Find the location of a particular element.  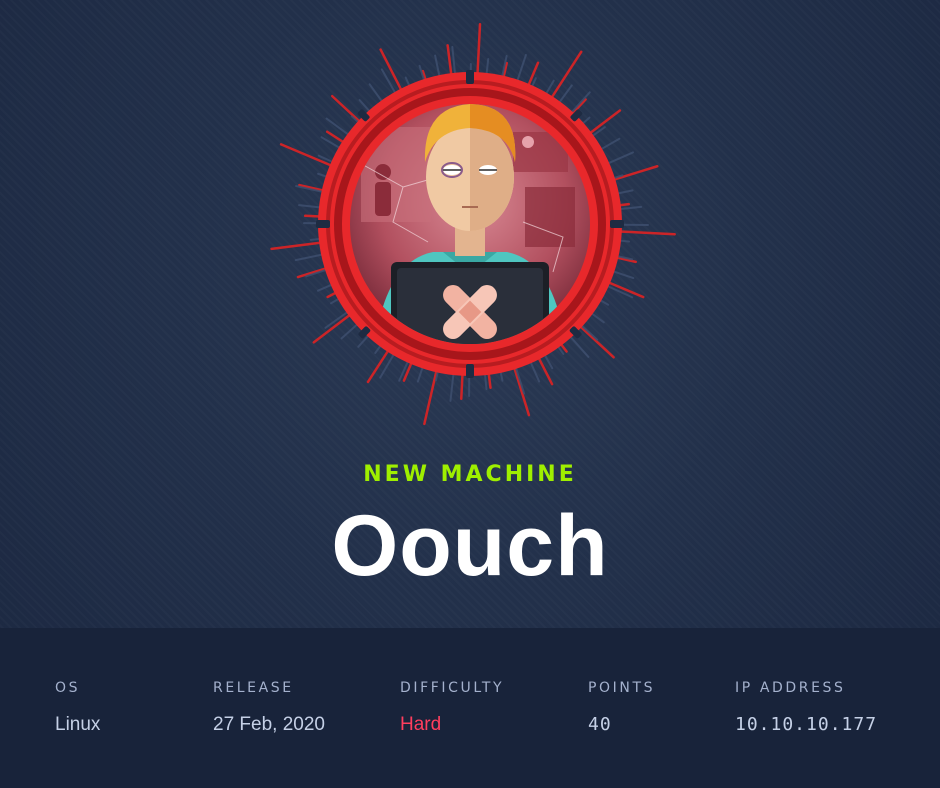

info-release: RELEASE 27 Feb, 2020 is located at coordinates (269, 708).